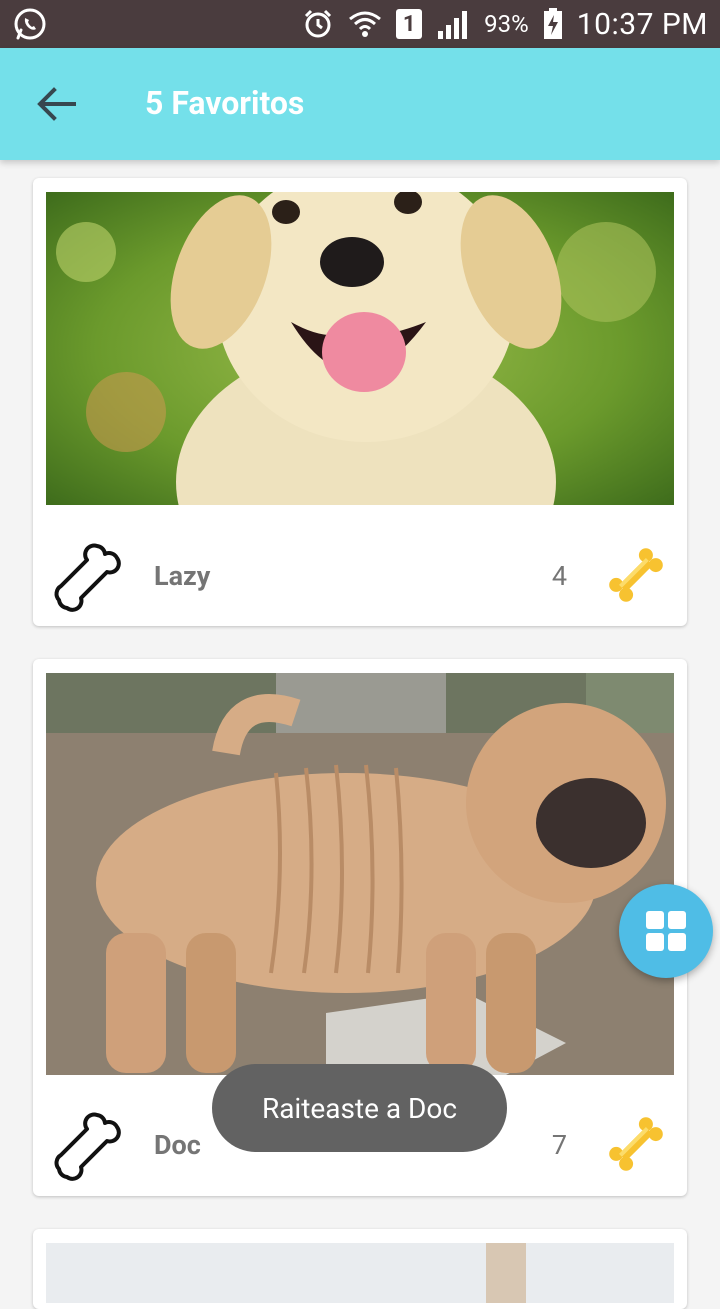 The width and height of the screenshot is (720, 1309). I want to click on grid-view-button, so click(666, 931).